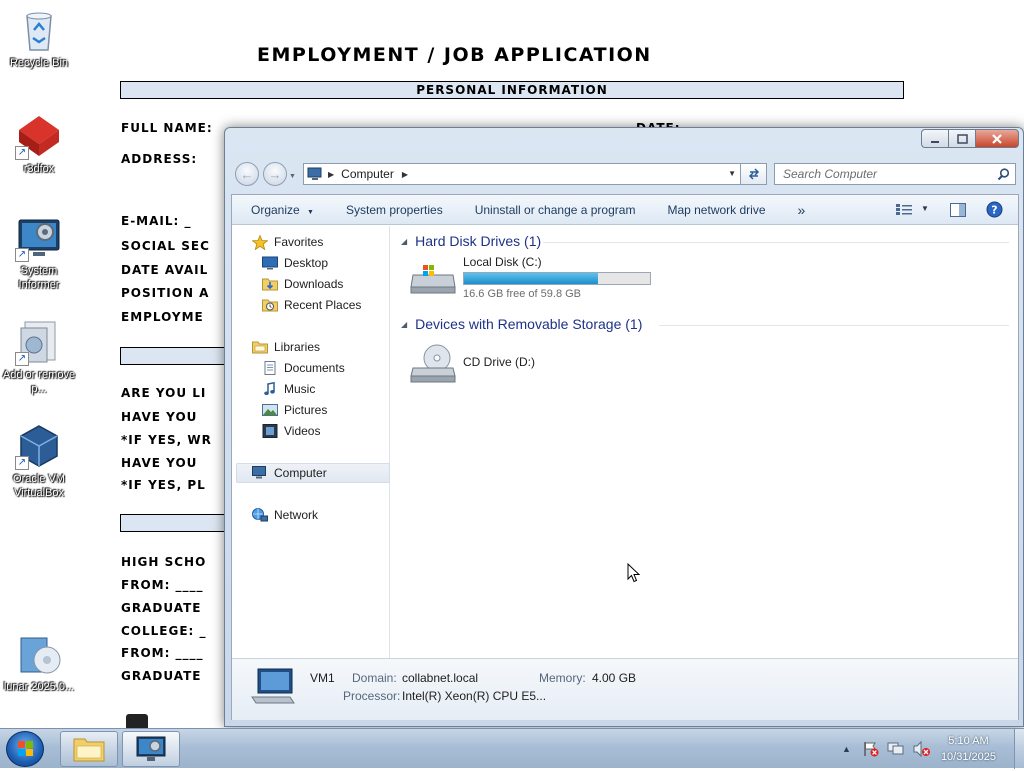 This screenshot has width=1024, height=771. Describe the element at coordinates (314, 368) in the screenshot. I see `nav-label: Documents` at that location.